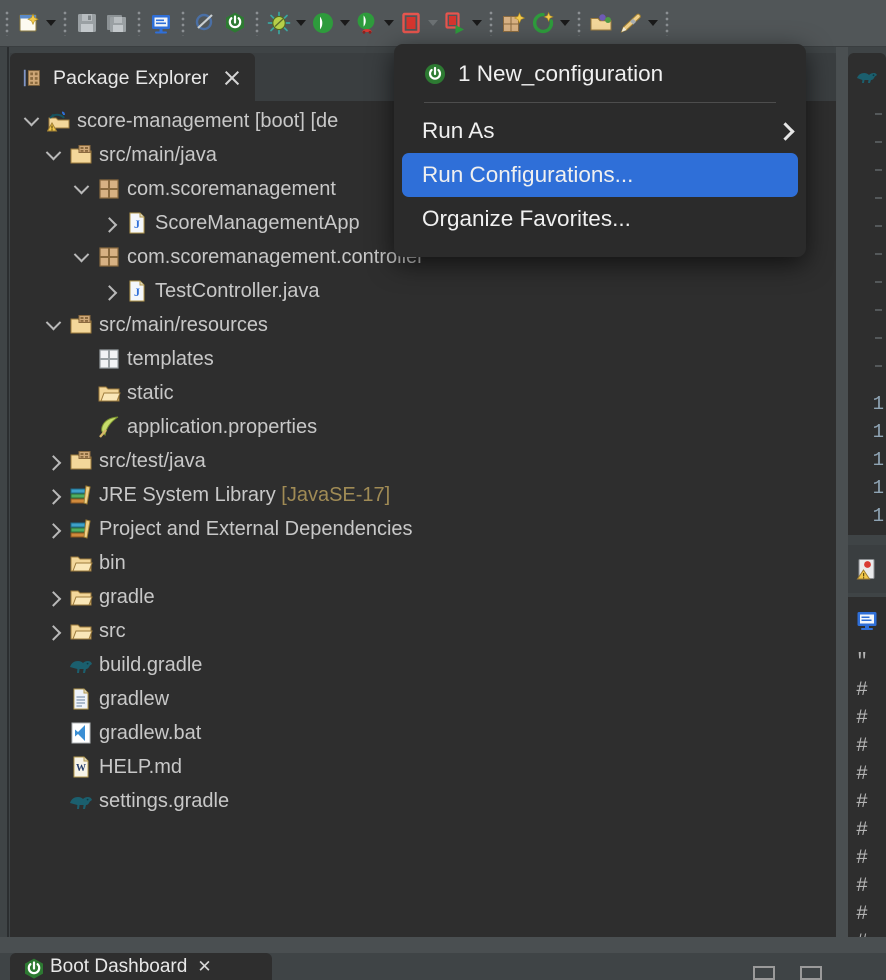 The height and width of the screenshot is (980, 886). Describe the element at coordinates (862, 662) in the screenshot. I see `console-line: "` at that location.